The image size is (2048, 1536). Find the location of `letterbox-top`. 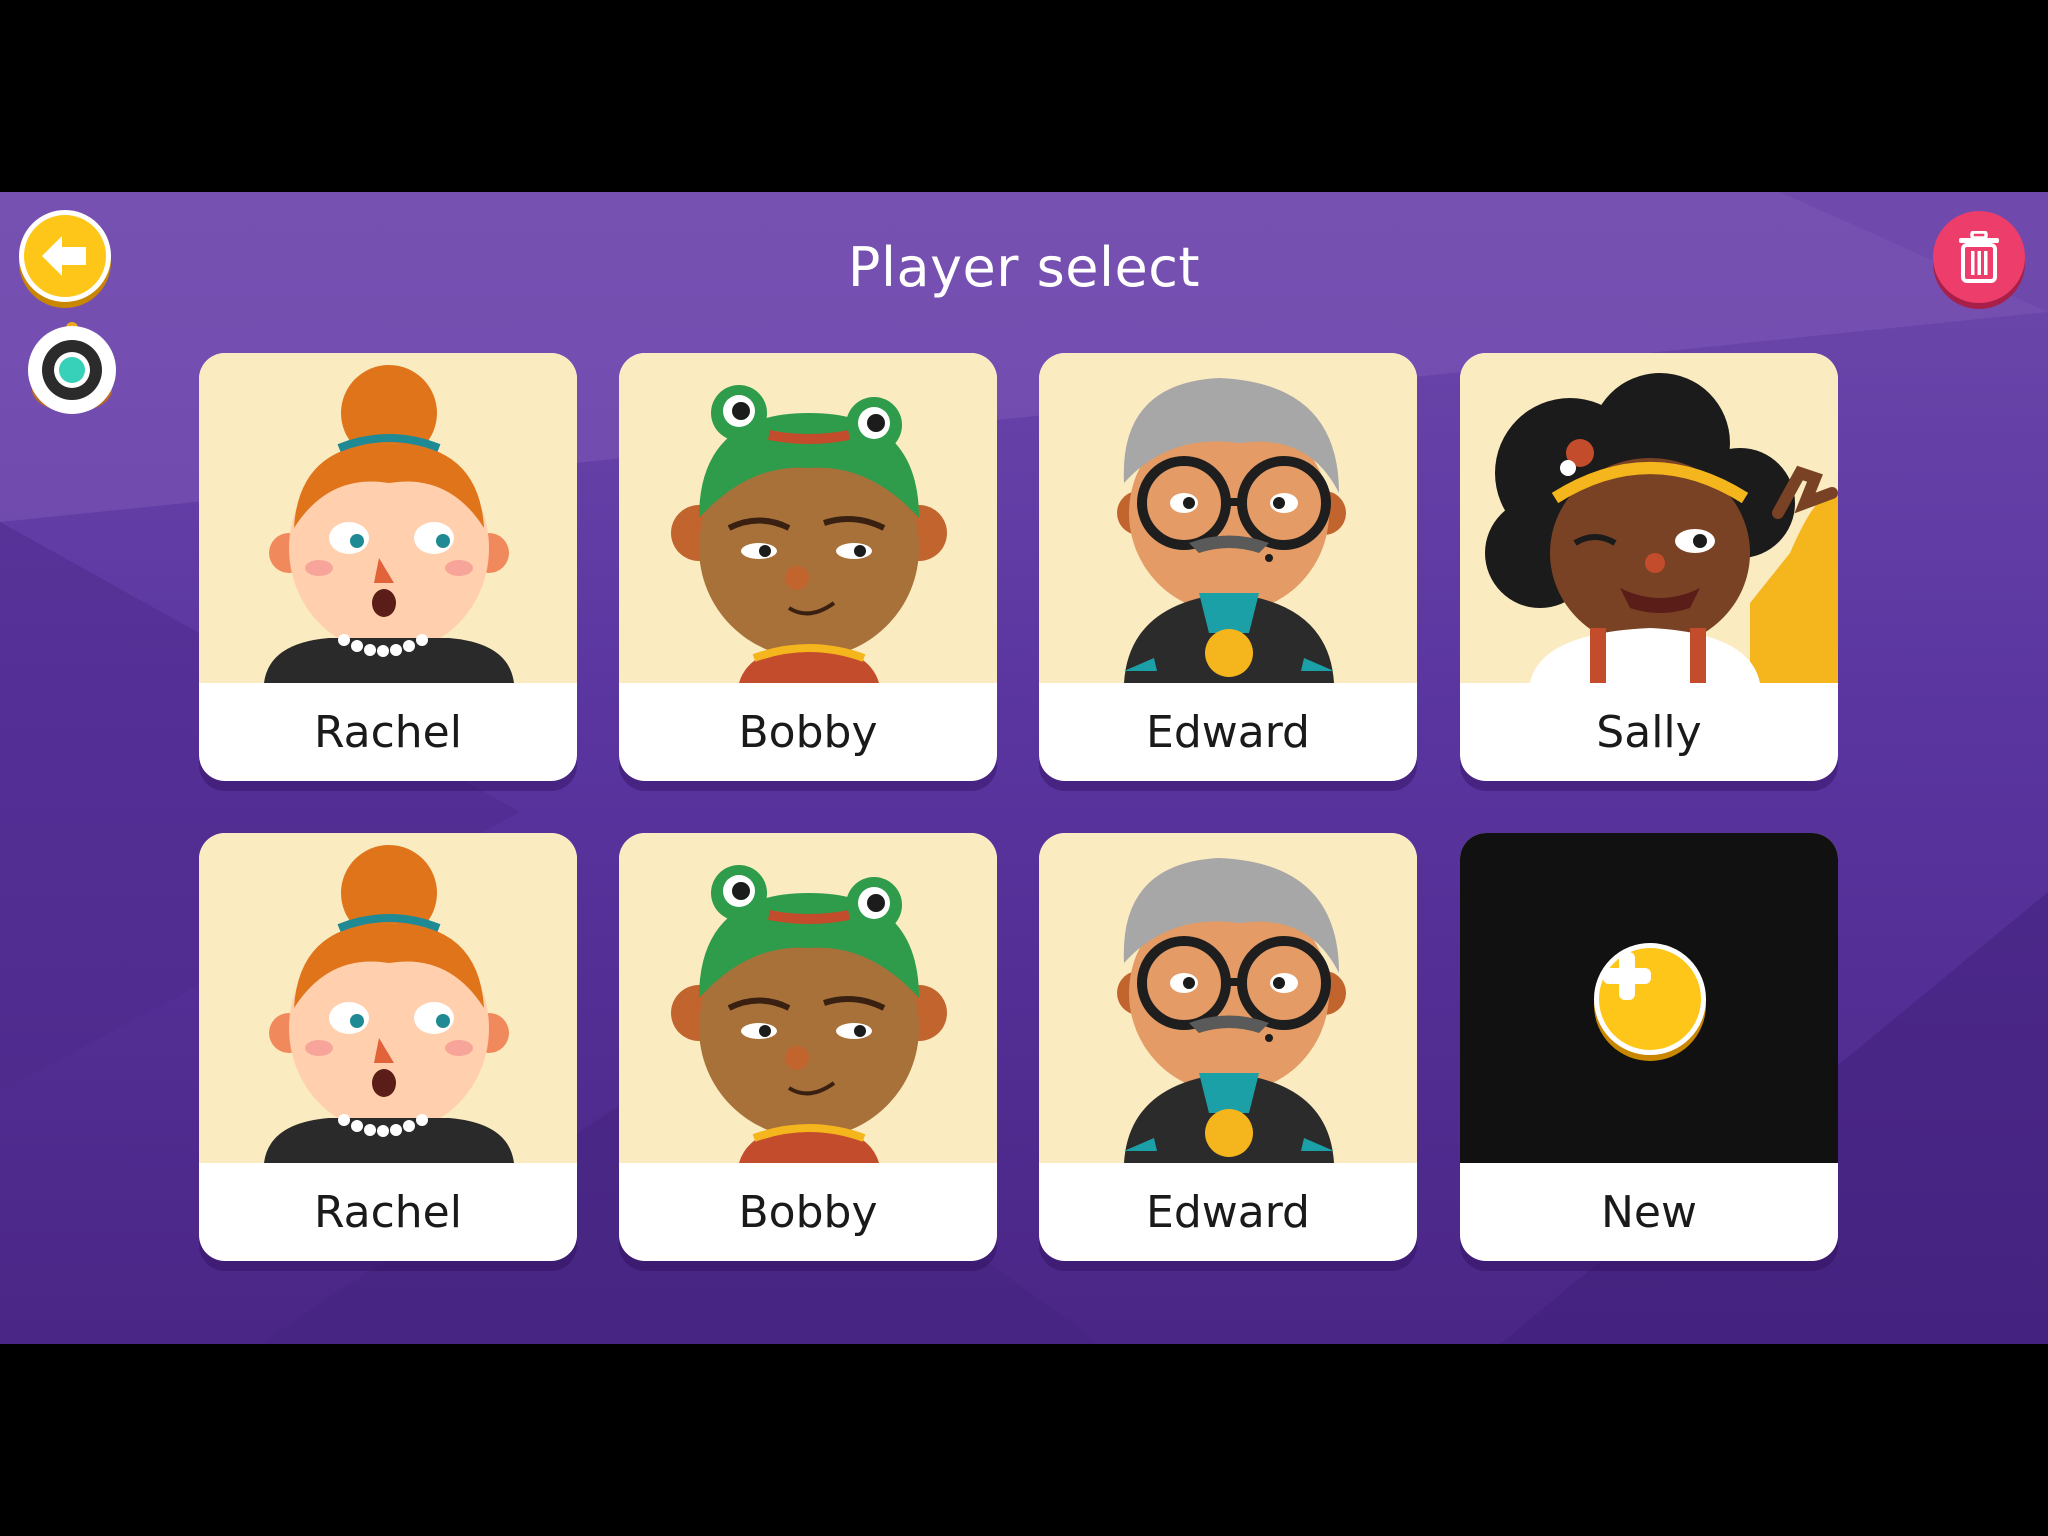

letterbox-top is located at coordinates (1024, 96).